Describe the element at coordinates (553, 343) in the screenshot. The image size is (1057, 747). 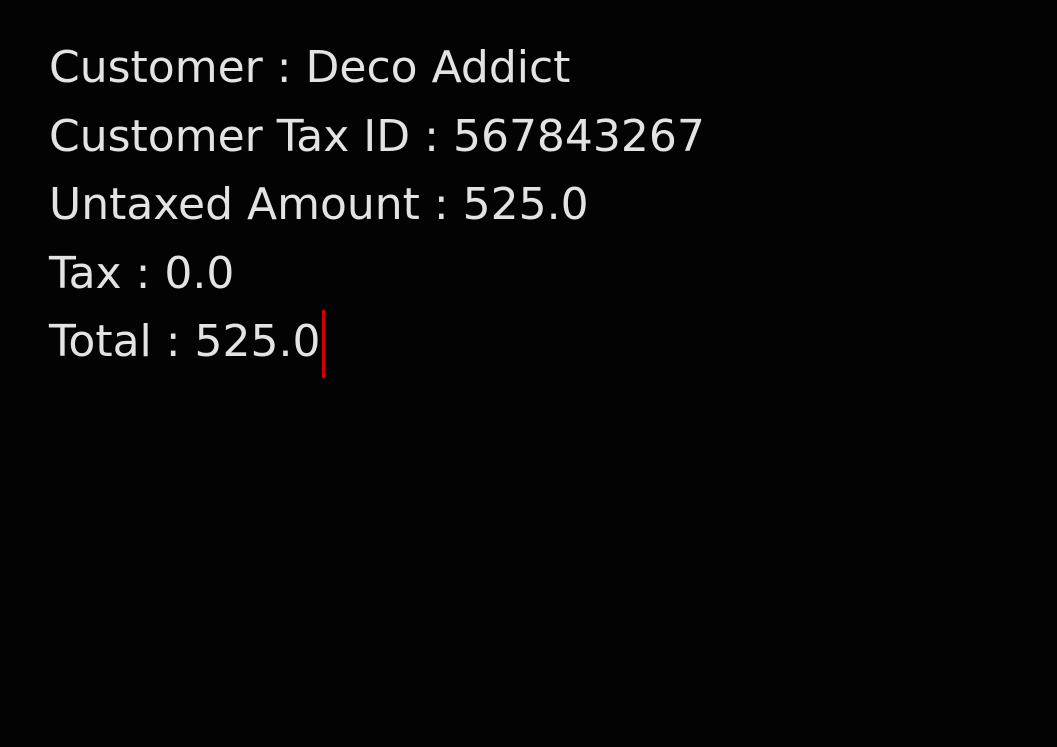
I see `text-line-total: Total : 525.0` at that location.